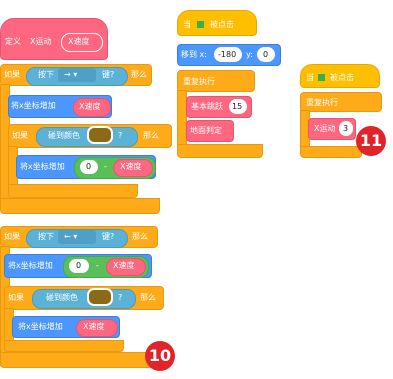  I want to click on basic-jump-label: 基本跳跃, so click(207, 106).